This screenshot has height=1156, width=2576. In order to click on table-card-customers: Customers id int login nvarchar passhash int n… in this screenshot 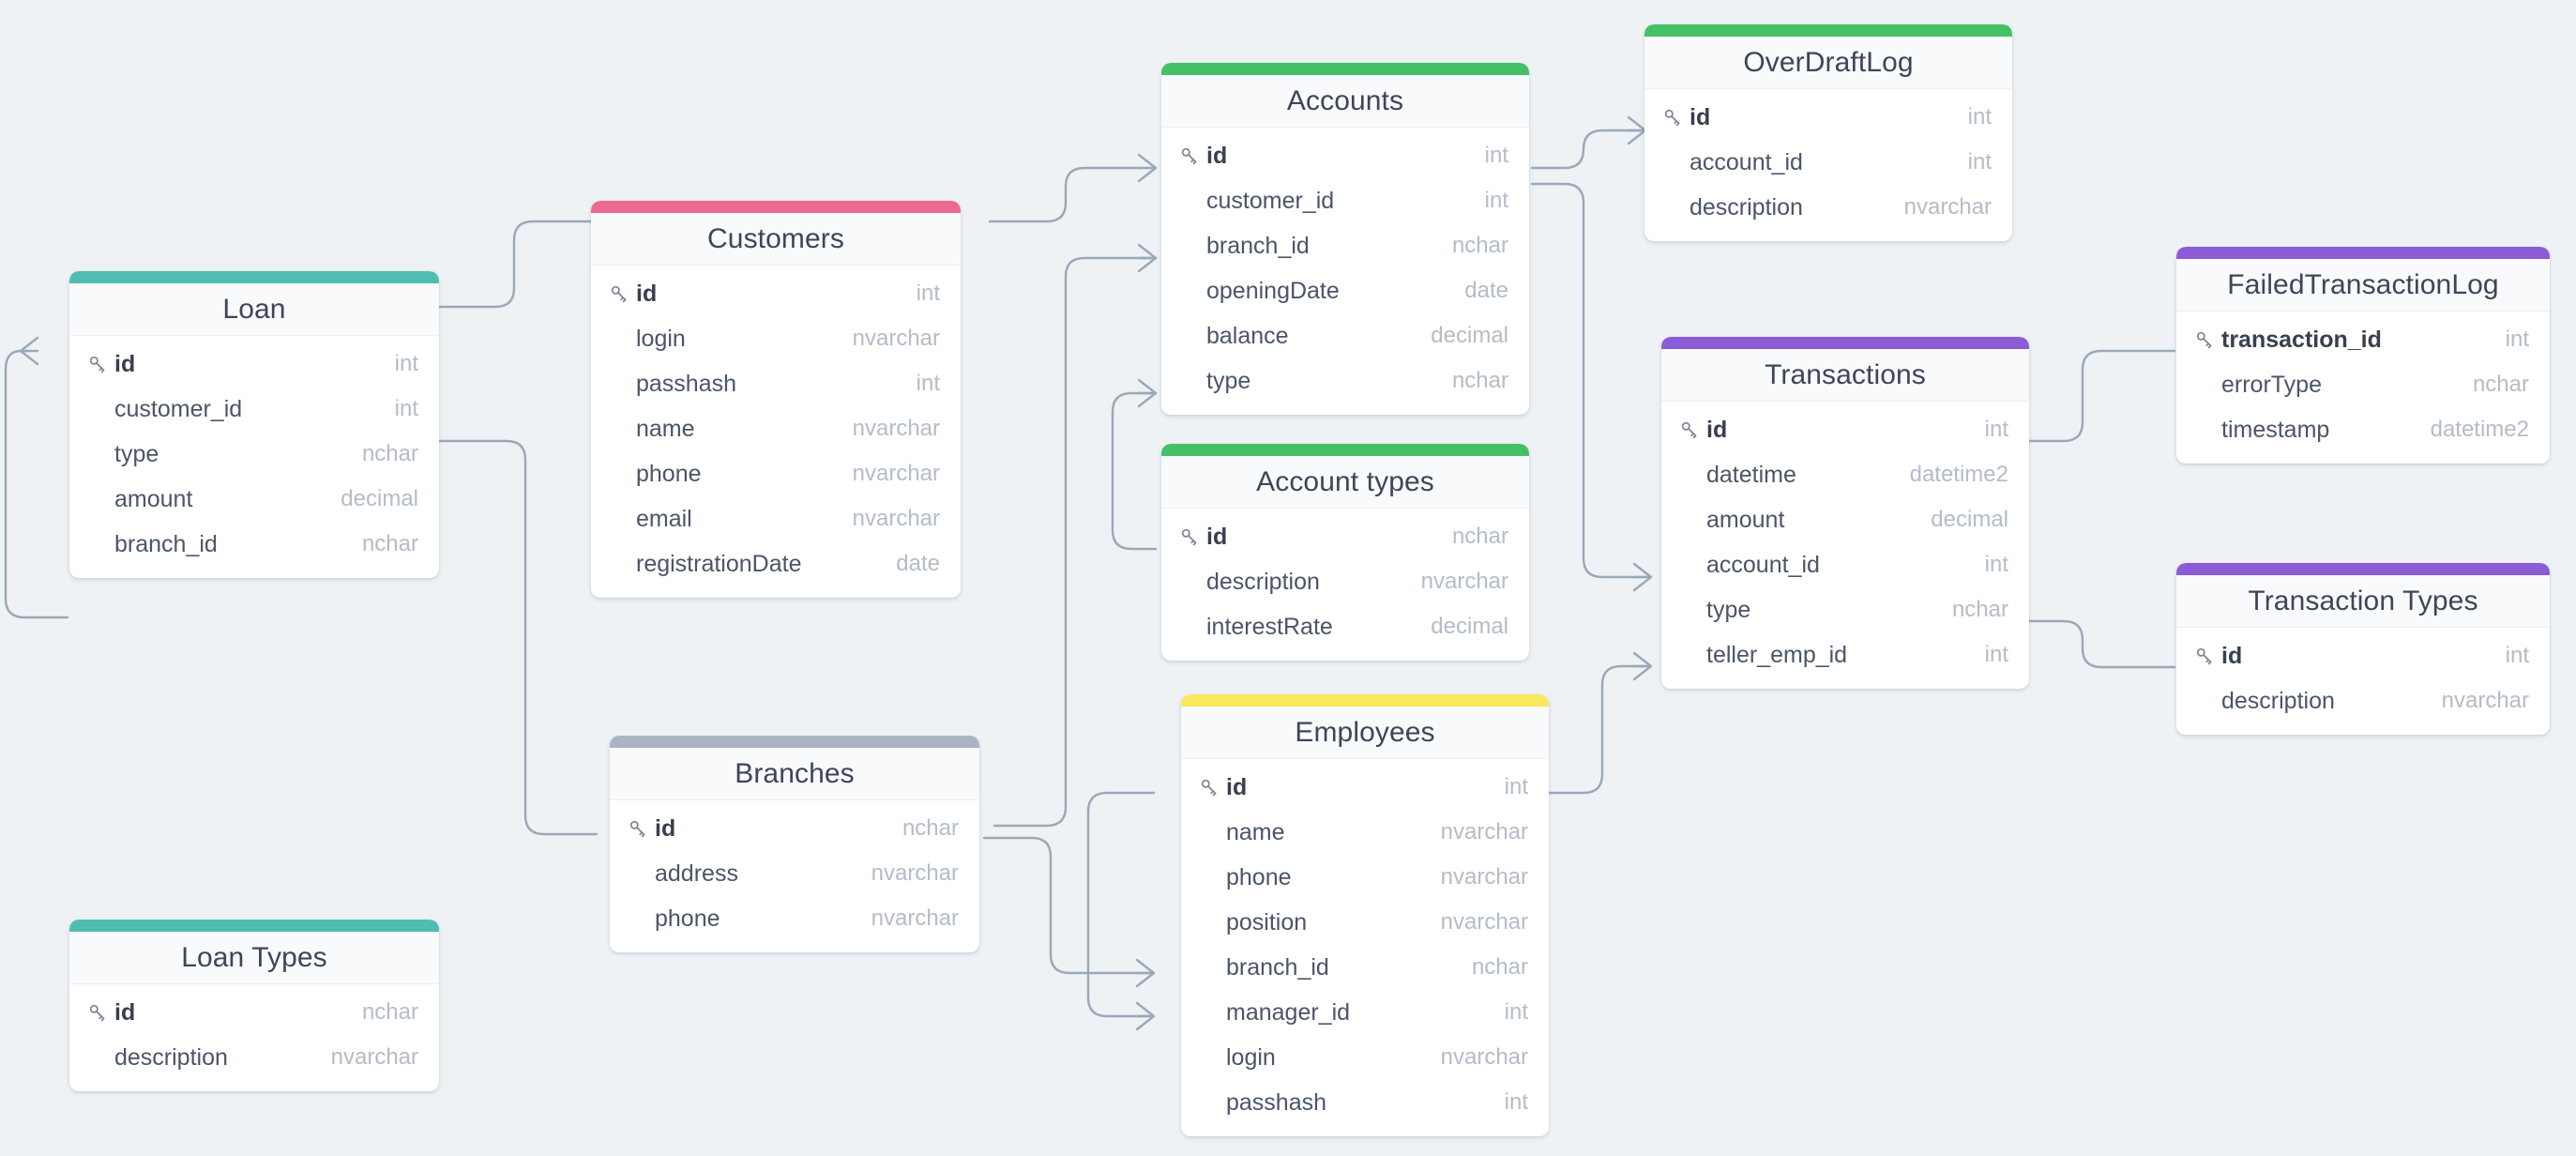, I will do `click(776, 399)`.